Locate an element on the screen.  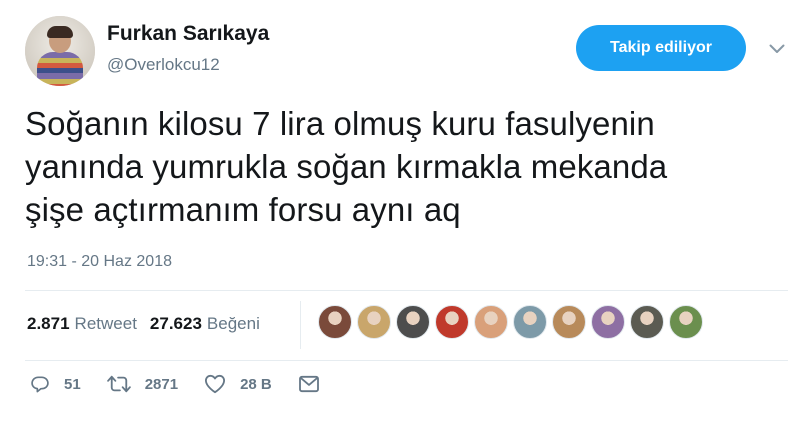
chevron-down-icon is located at coordinates (777, 49).